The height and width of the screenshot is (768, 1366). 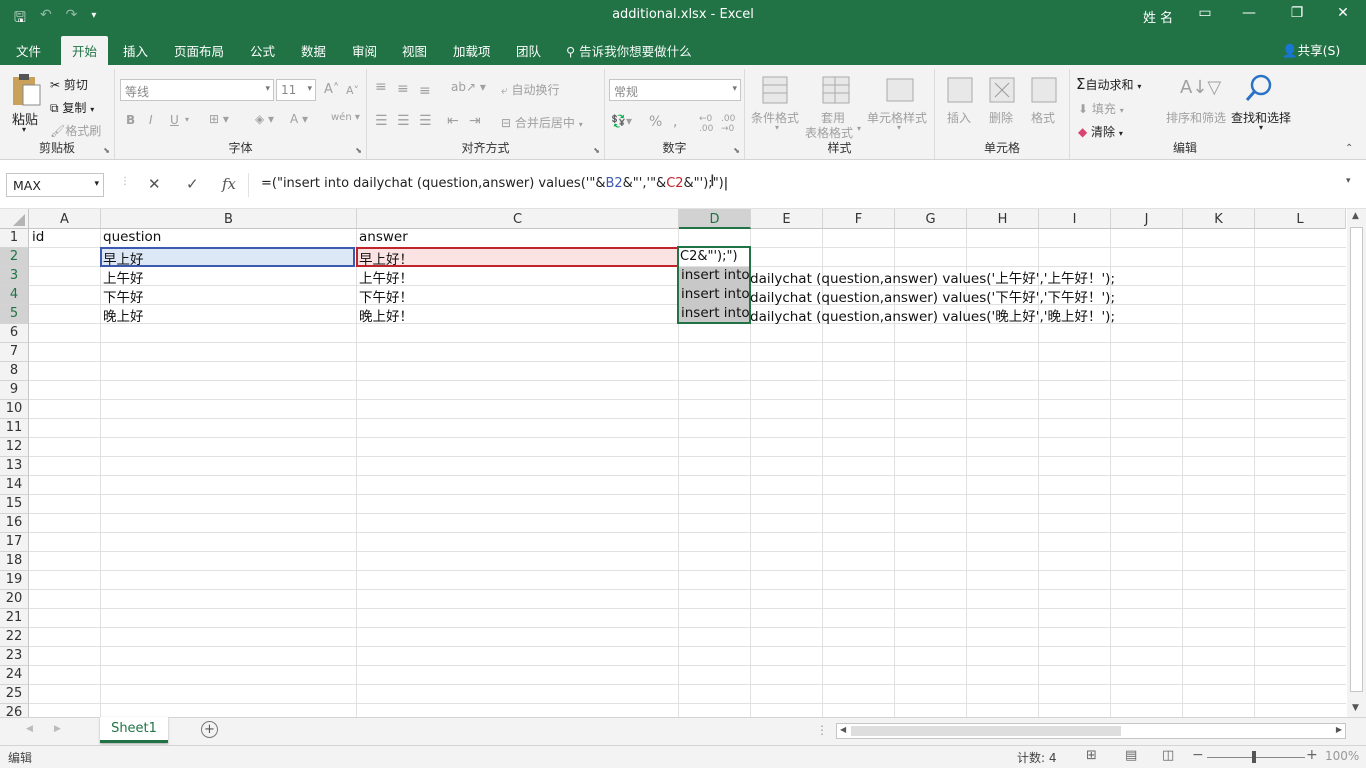 I want to click on row-header: 2, so click(x=14, y=257).